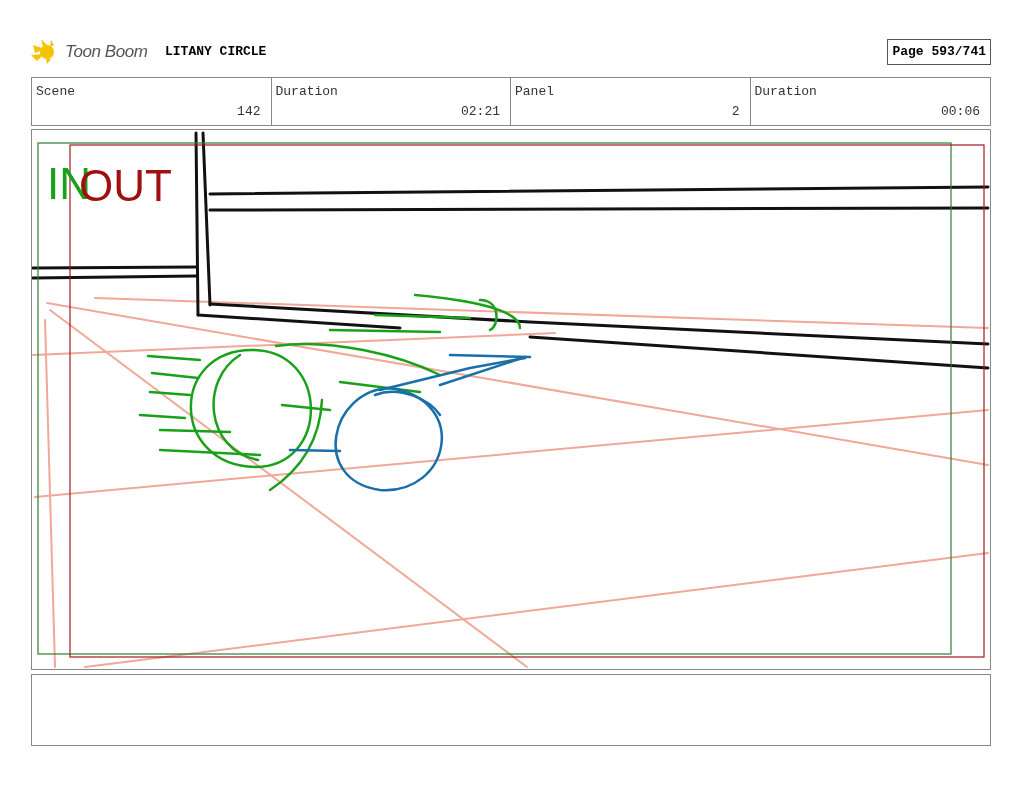 The width and height of the screenshot is (1024, 791). I want to click on field-value: 142, so click(249, 111).